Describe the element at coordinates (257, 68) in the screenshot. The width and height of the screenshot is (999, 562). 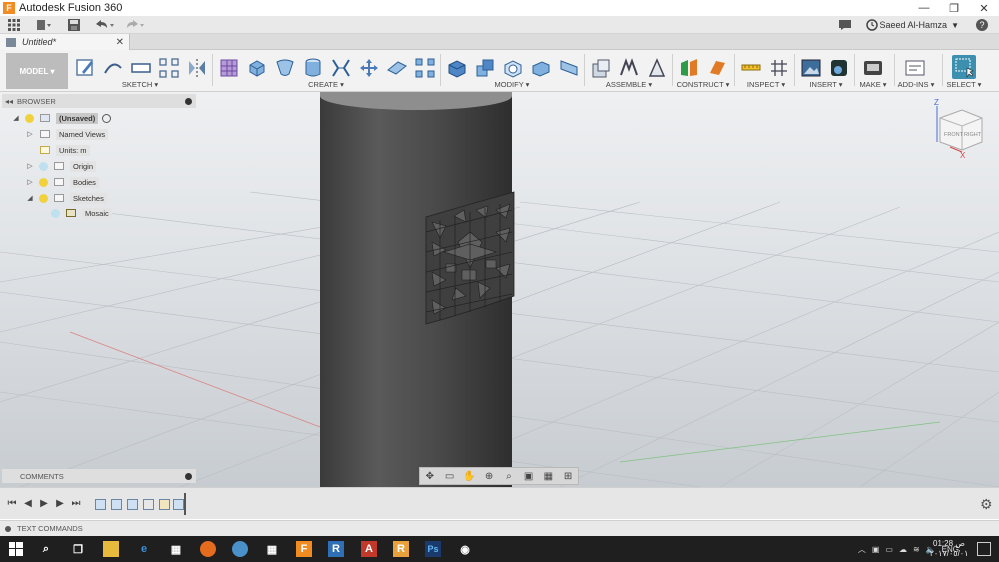
I see `extrude-icon` at that location.